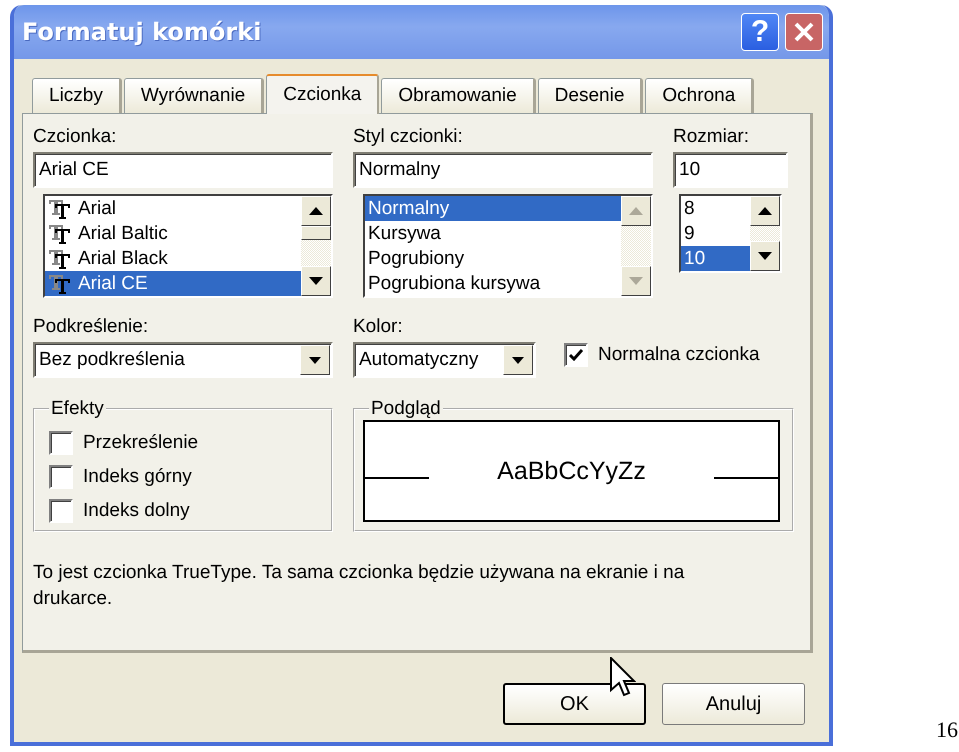 The image size is (959, 752). I want to click on mouse-pointer-icon, so click(623, 677).